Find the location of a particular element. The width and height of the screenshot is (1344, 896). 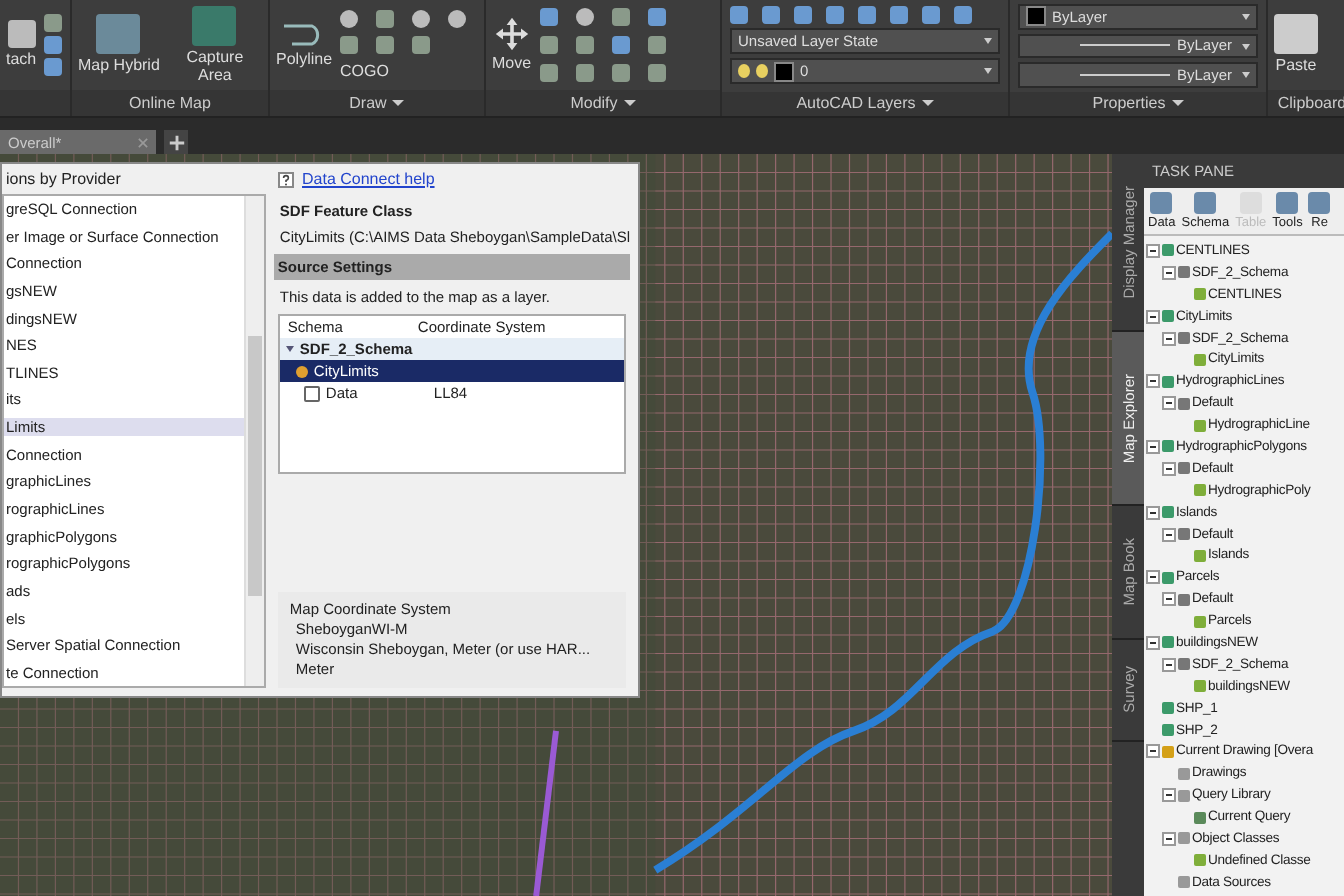

paste-button: Paste is located at coordinates (1296, 45).